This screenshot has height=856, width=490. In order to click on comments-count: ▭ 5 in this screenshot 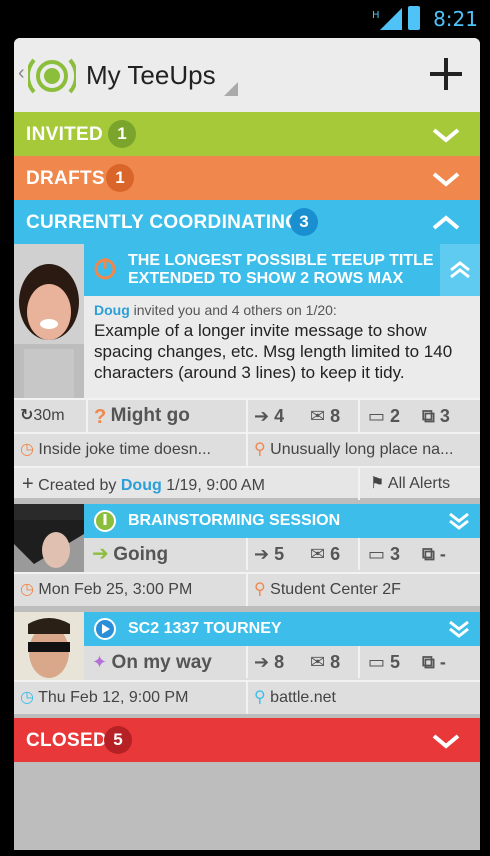, I will do `click(384, 662)`.